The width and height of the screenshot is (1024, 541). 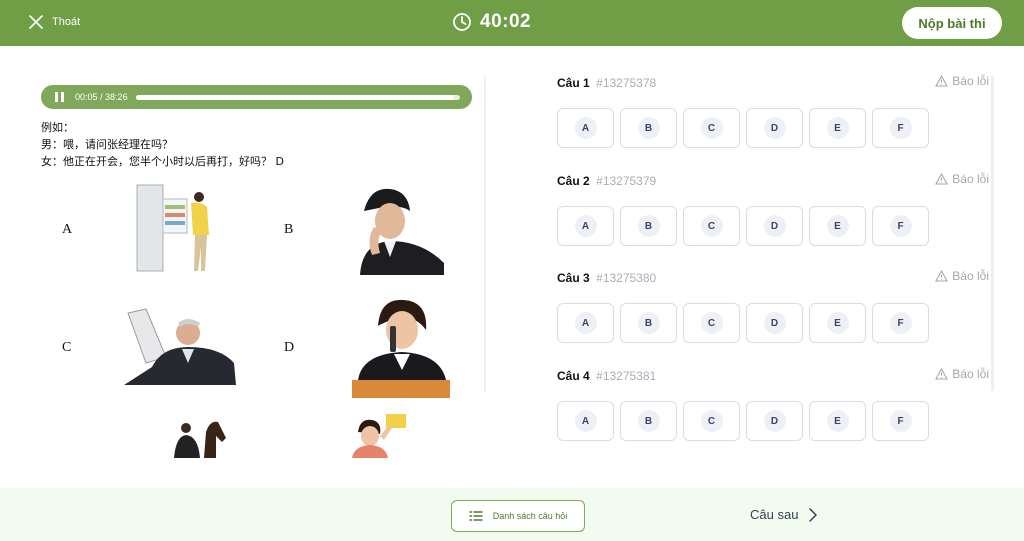 I want to click on bottom-bar: Danh sách câu hỏi Câu sau, so click(x=512, y=514).